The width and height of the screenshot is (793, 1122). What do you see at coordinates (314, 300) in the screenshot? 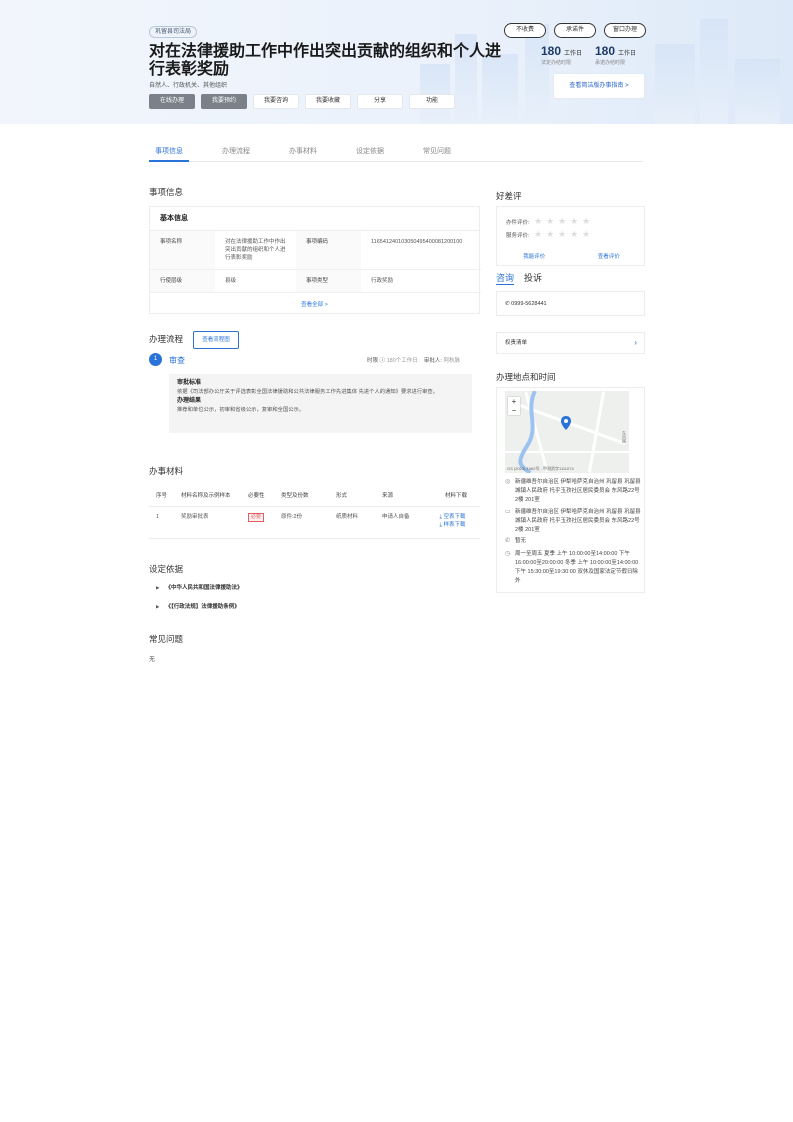
I see `view-all-link: 查看全部 >` at bounding box center [314, 300].